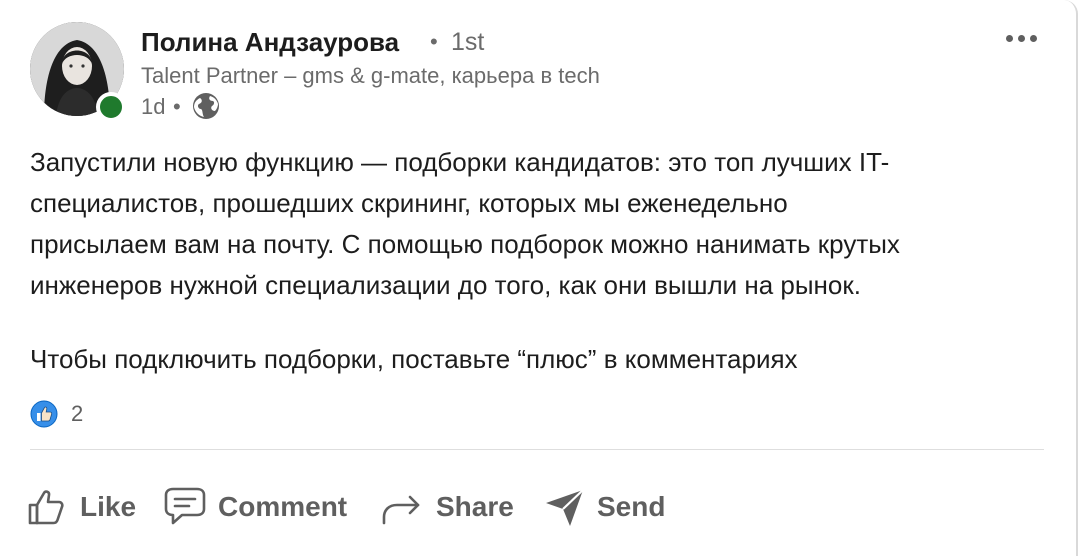 This screenshot has height=556, width=1078. What do you see at coordinates (108, 506) in the screenshot?
I see `like-label: Like` at bounding box center [108, 506].